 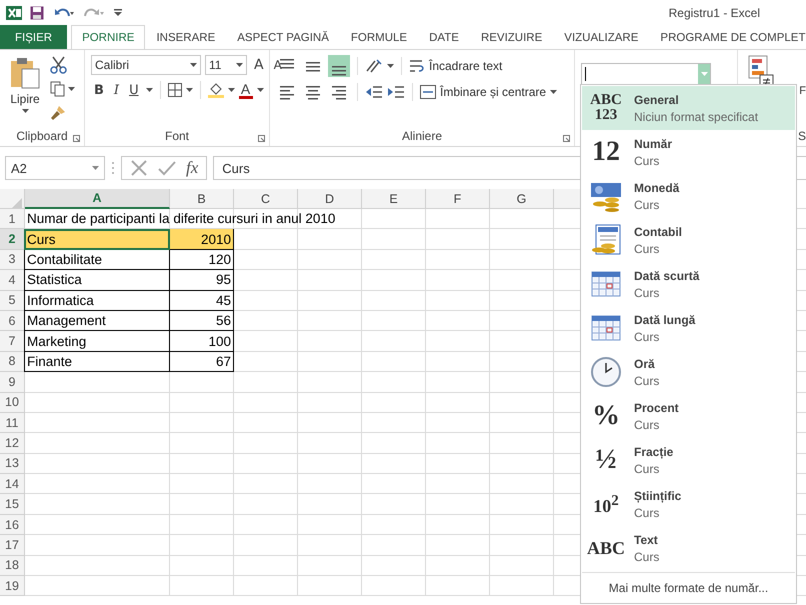 What do you see at coordinates (394, 199) in the screenshot?
I see `column-header: E` at bounding box center [394, 199].